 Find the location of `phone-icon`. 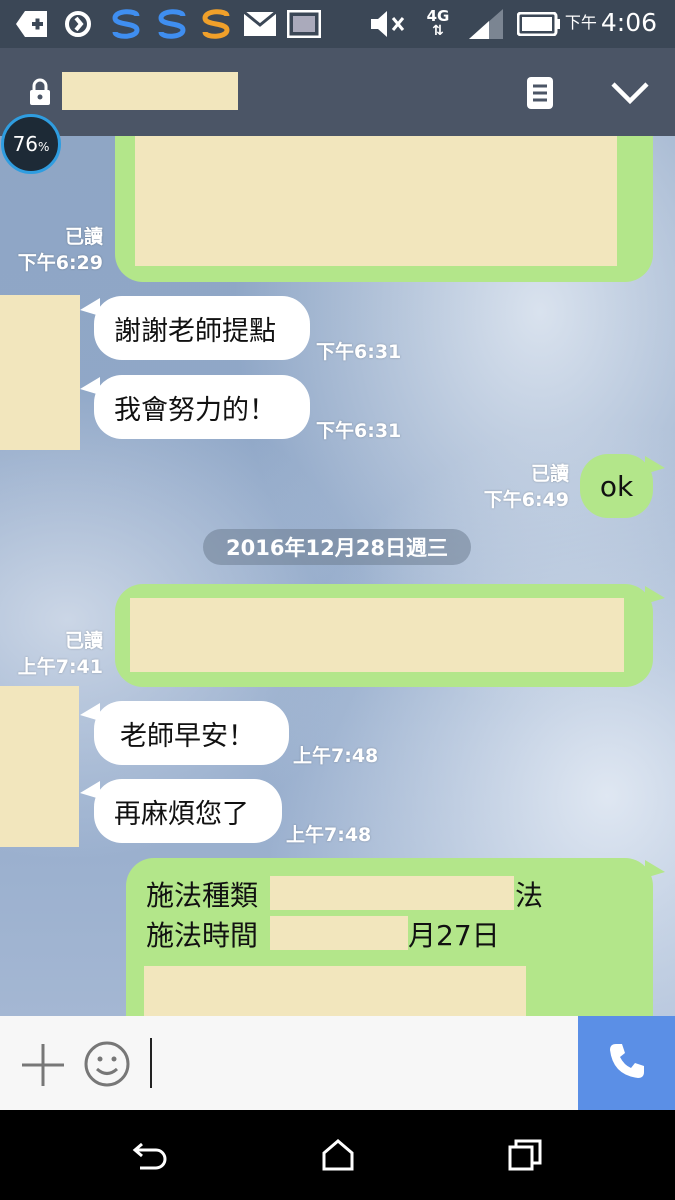

phone-icon is located at coordinates (627, 1063).